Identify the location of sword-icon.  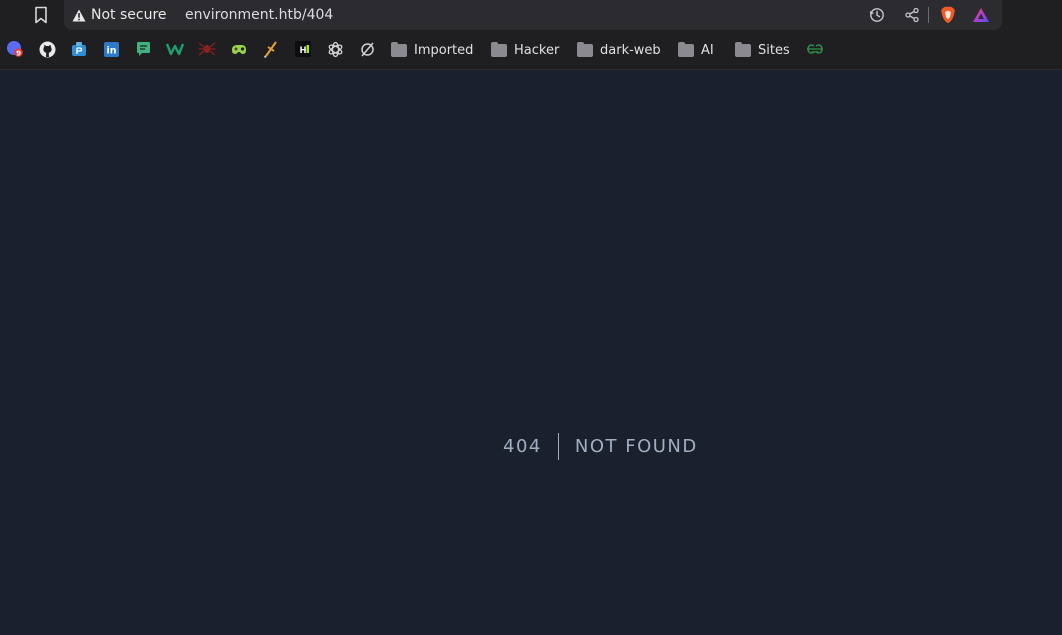
(271, 49).